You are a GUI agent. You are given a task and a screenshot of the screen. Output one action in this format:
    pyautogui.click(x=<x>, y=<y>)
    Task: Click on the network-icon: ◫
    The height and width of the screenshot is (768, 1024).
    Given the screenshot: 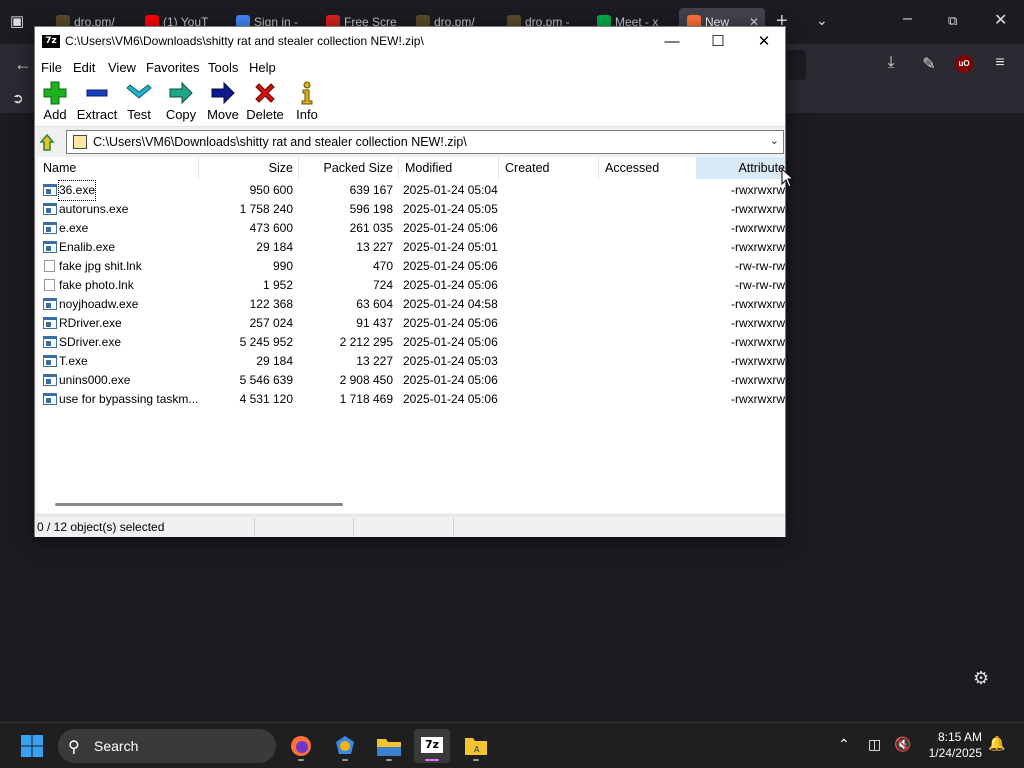 What is the action you would take?
    pyautogui.click(x=874, y=744)
    